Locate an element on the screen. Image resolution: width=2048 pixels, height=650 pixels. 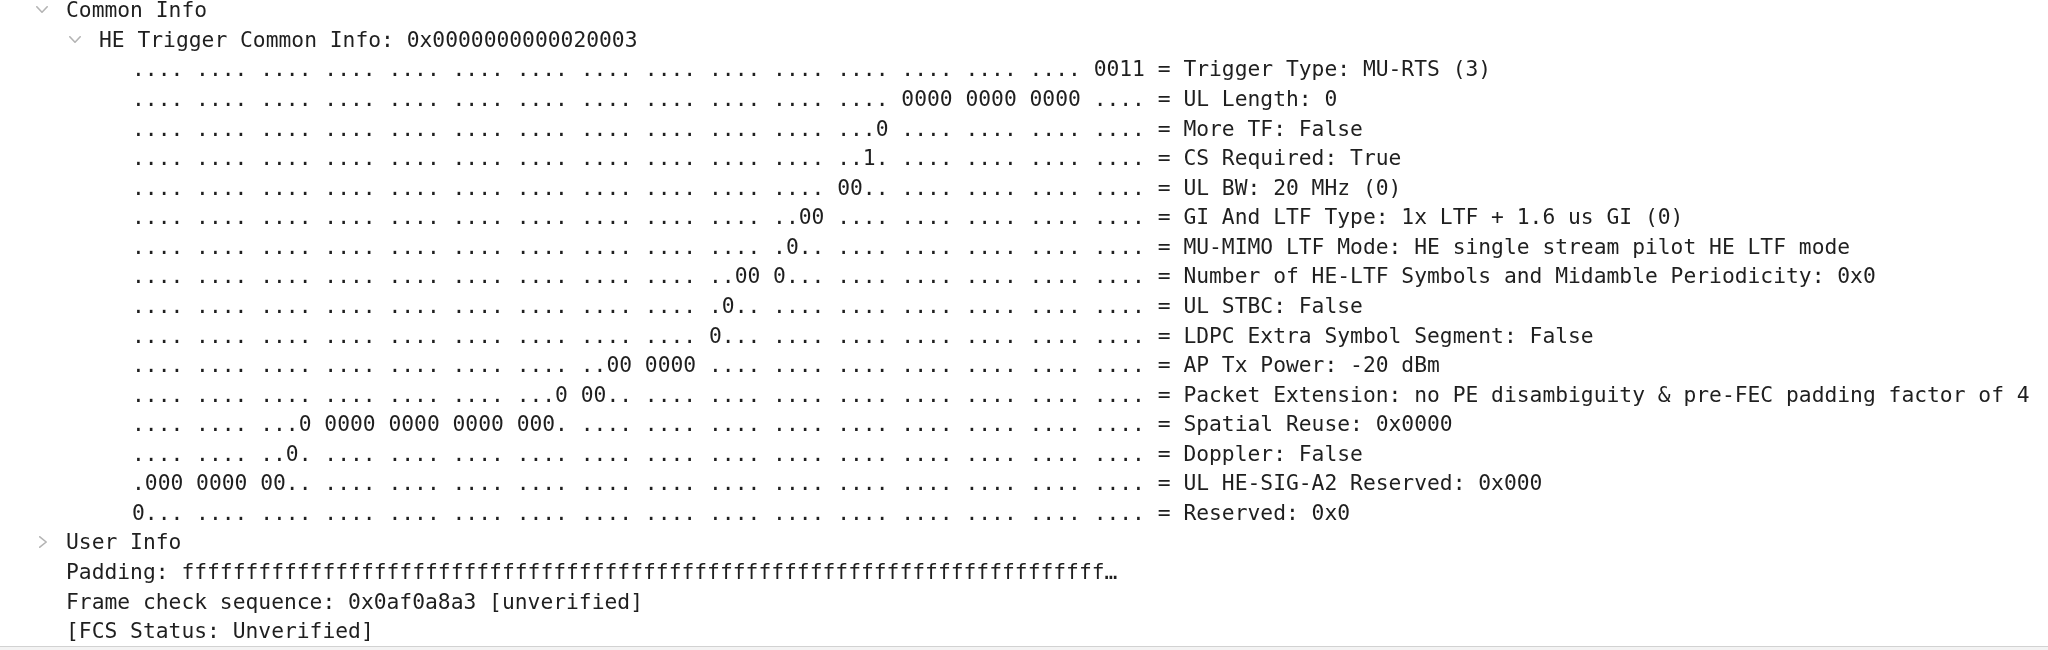
tree-item: HE Trigger Common Info: 0x0000000000020003 is located at coordinates (368, 39).